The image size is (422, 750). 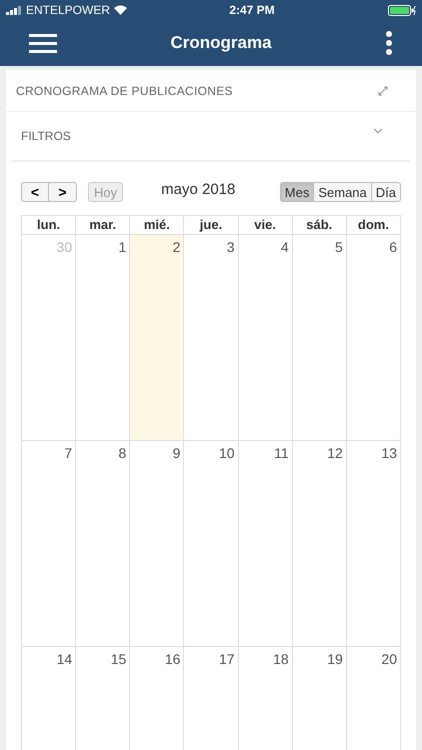 What do you see at coordinates (103, 698) in the screenshot?
I see `day-cell: 15` at bounding box center [103, 698].